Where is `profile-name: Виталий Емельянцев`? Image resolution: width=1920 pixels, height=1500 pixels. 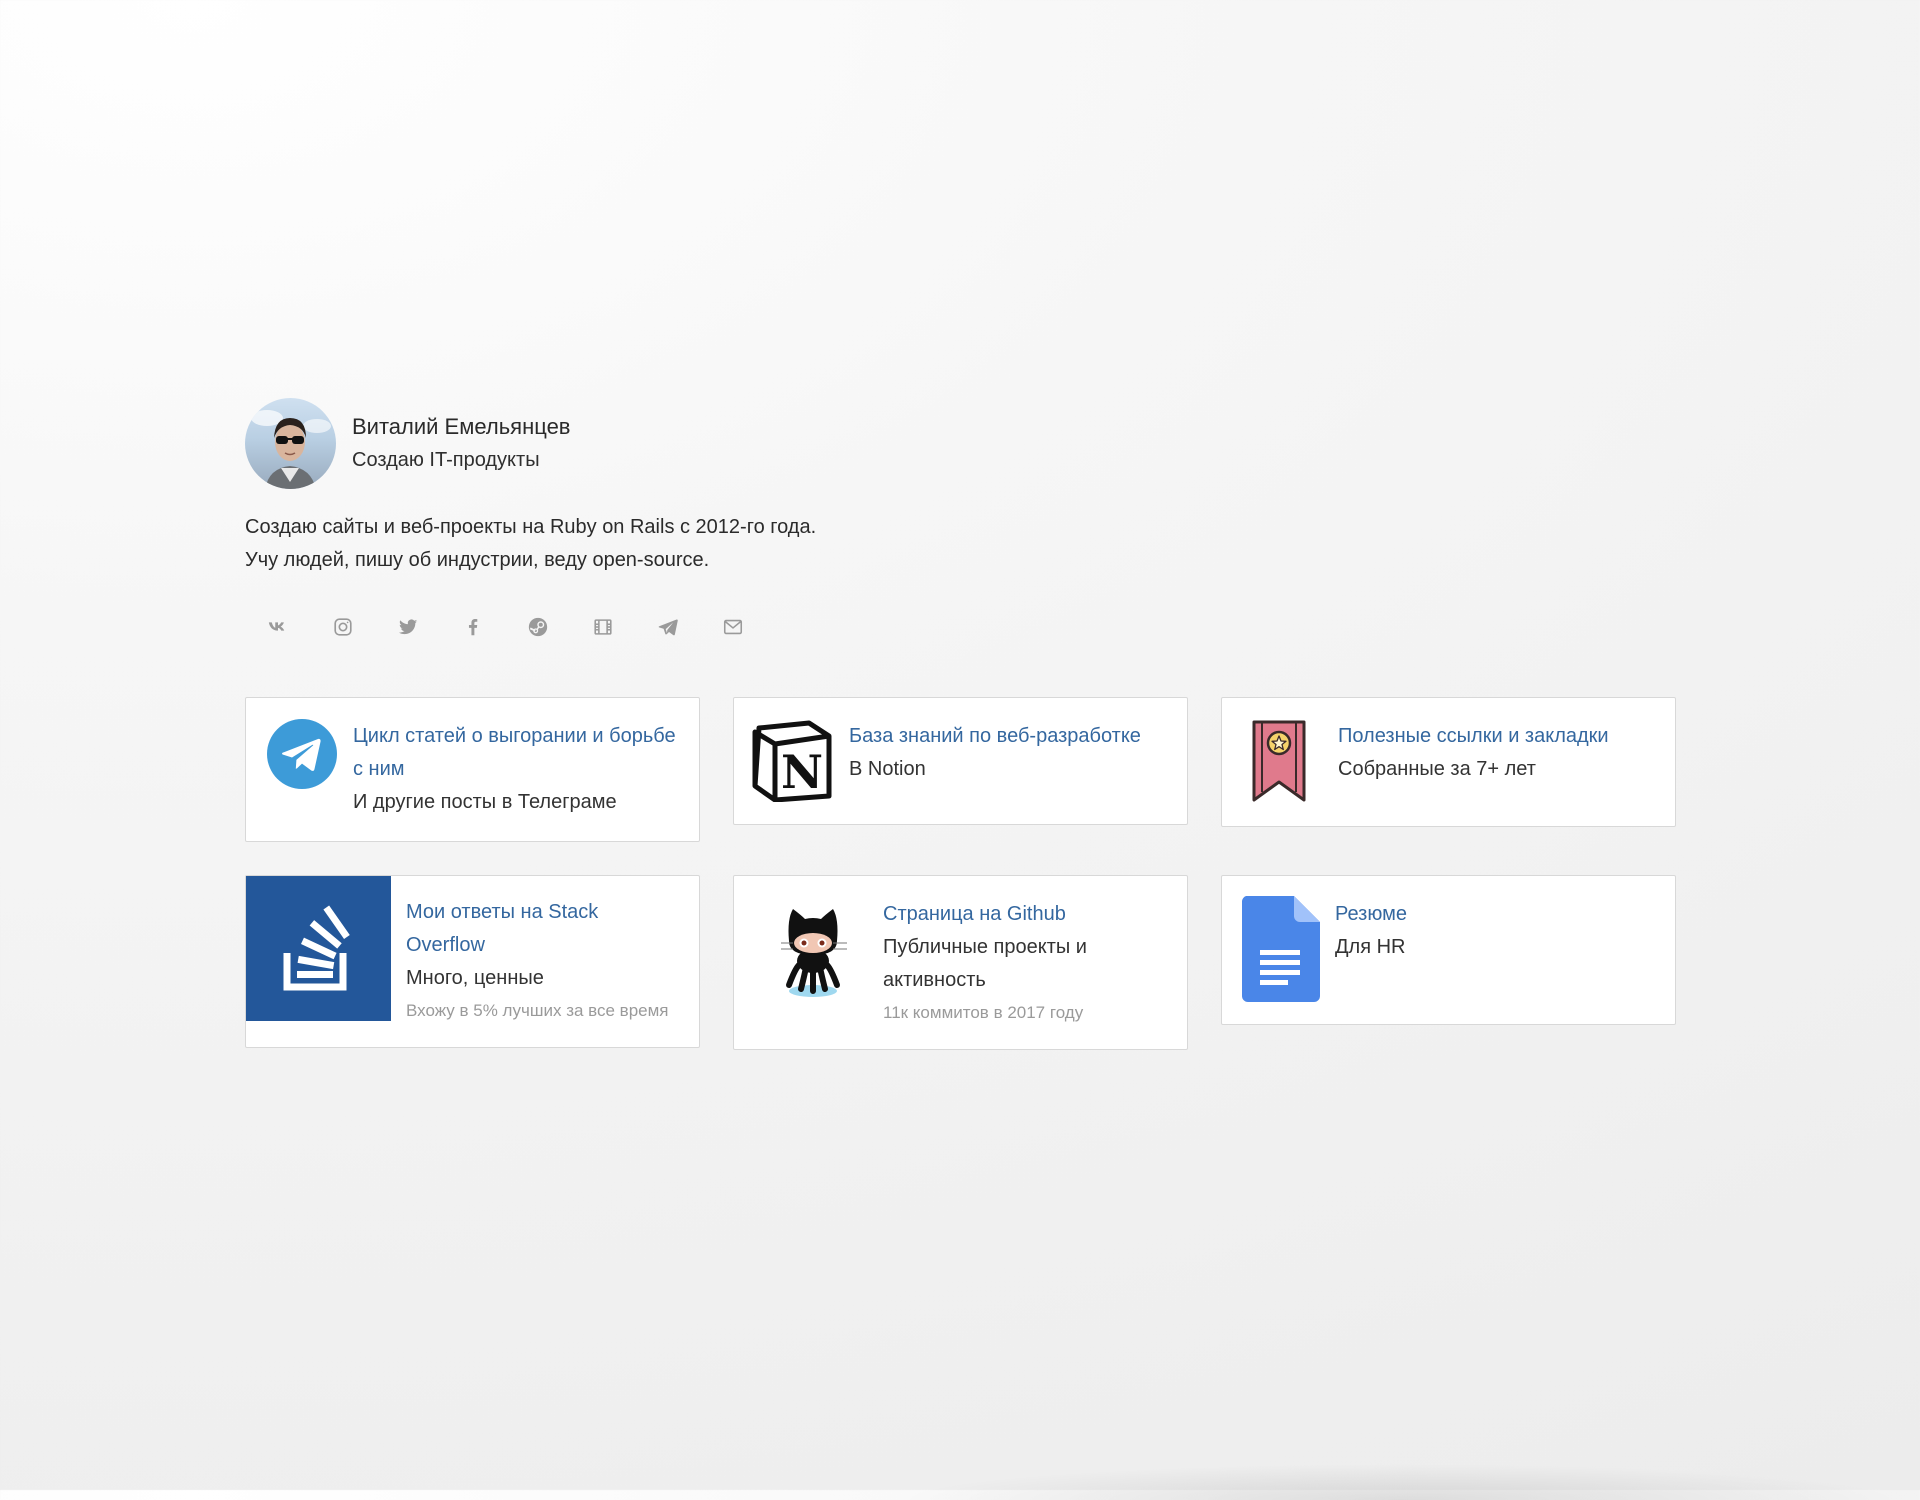
profile-name: Виталий Емельянцев is located at coordinates (461, 426).